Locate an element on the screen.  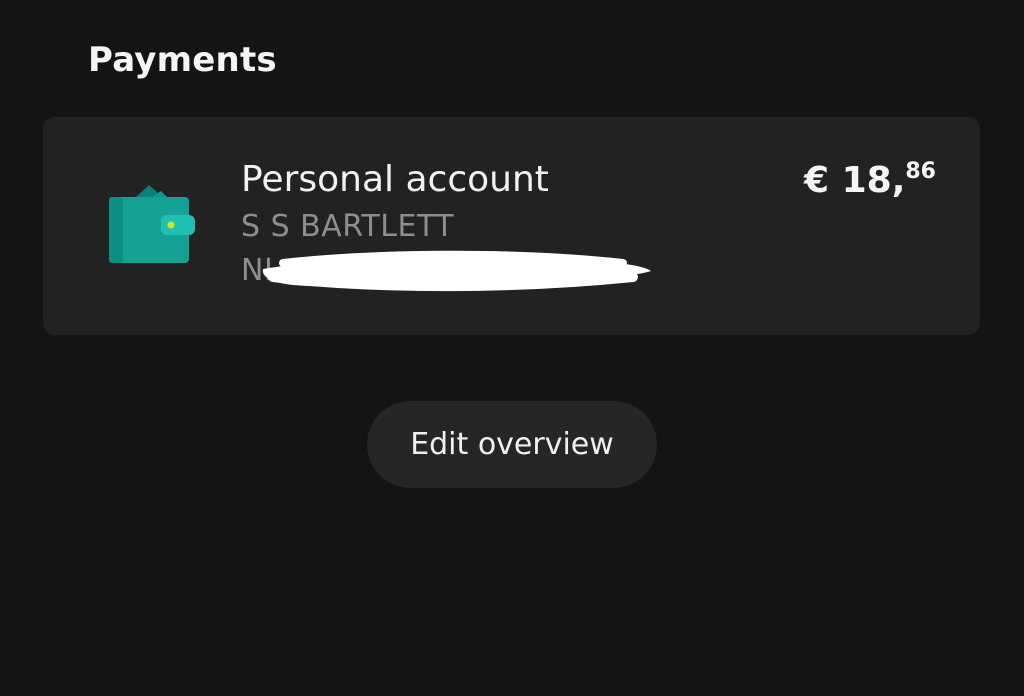
balance-currency: € is located at coordinates (816, 180).